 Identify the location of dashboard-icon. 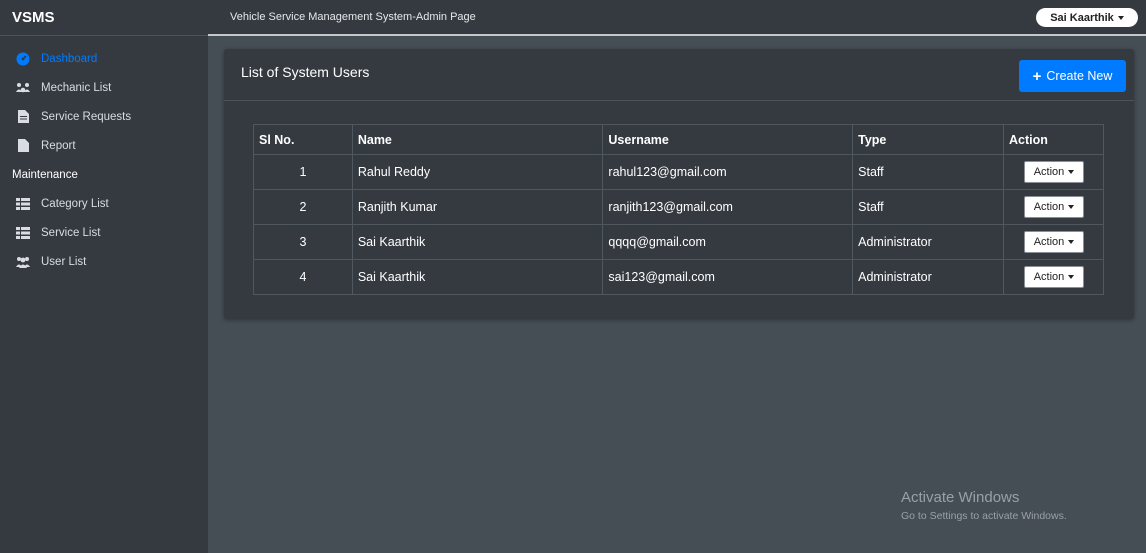
(23, 59).